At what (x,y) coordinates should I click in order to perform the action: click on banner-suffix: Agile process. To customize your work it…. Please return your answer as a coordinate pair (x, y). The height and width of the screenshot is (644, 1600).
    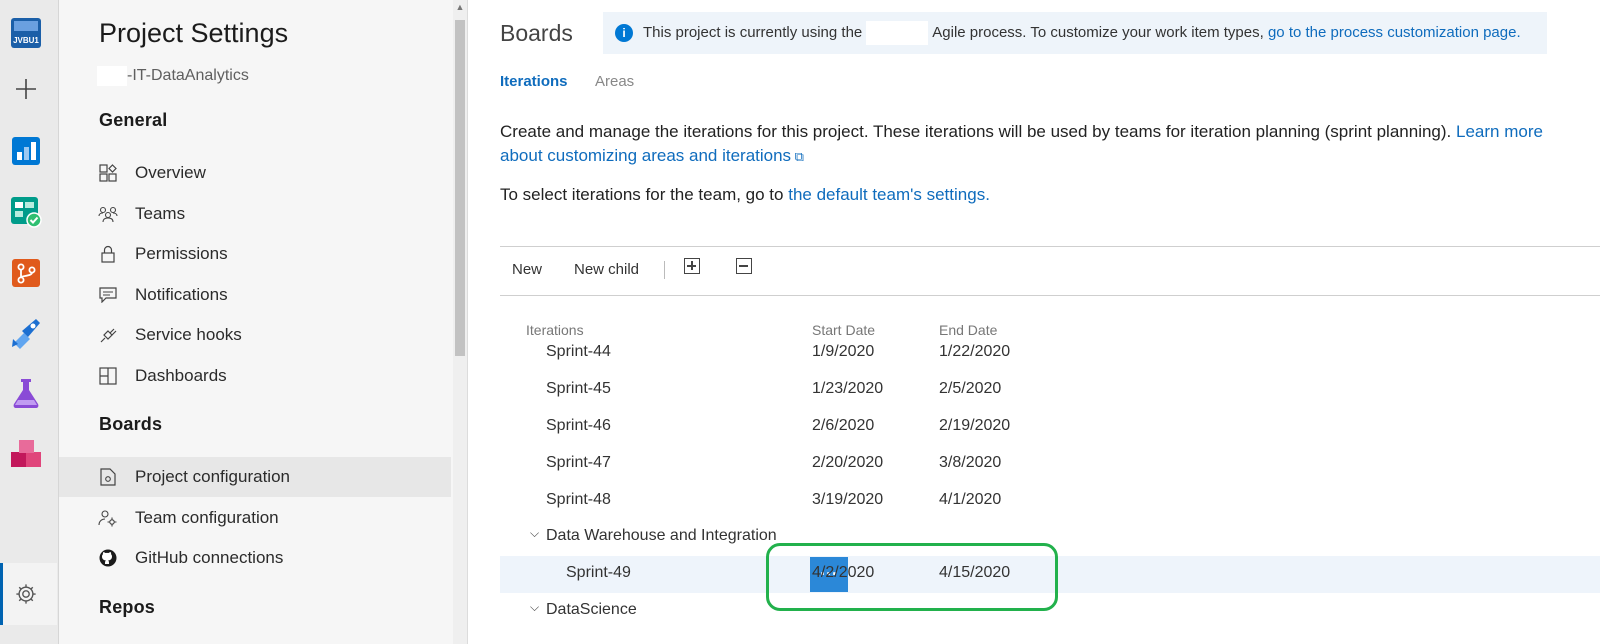
    Looking at the image, I should click on (1098, 32).